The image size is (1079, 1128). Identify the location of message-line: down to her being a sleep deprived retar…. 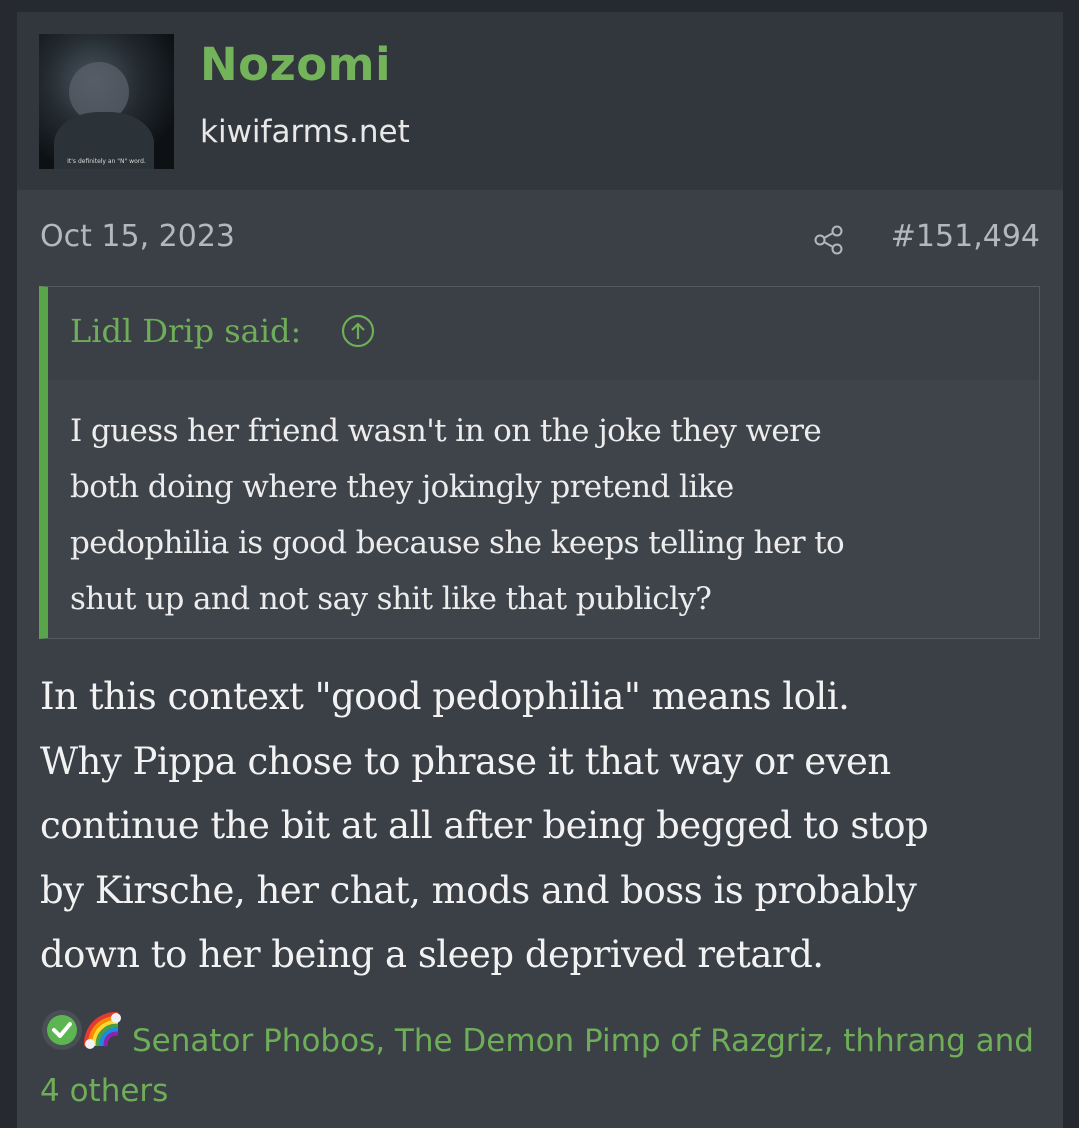
(432, 954).